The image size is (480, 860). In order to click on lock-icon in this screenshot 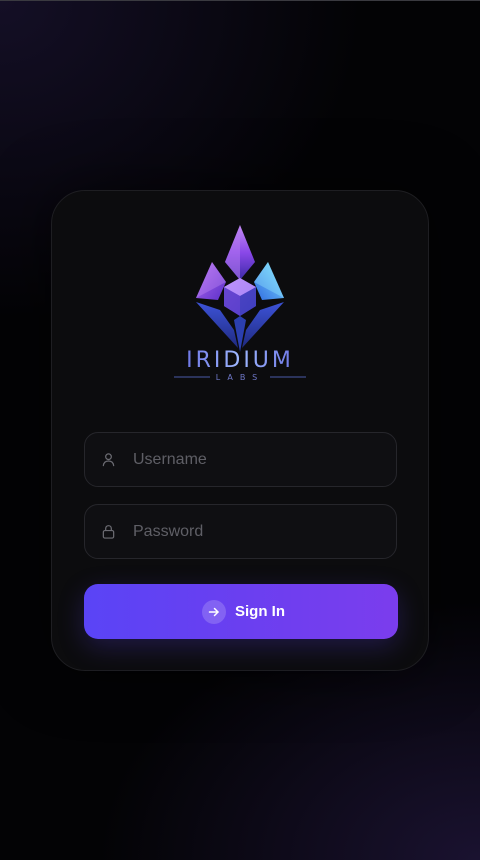, I will do `click(108, 532)`.